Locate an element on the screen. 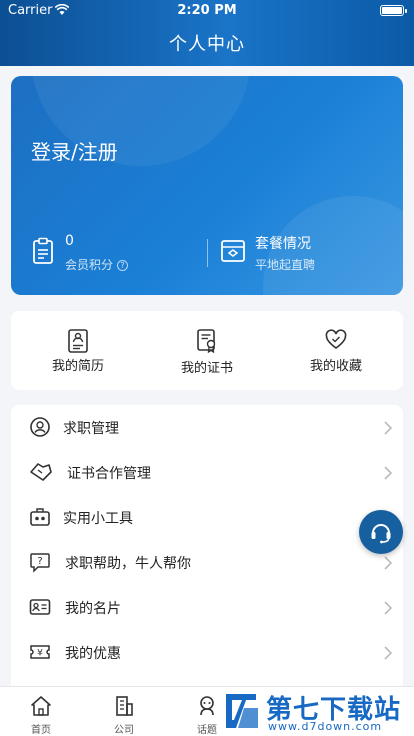 This screenshot has height=736, width=414. tab-label: 首页 is located at coordinates (41, 730).